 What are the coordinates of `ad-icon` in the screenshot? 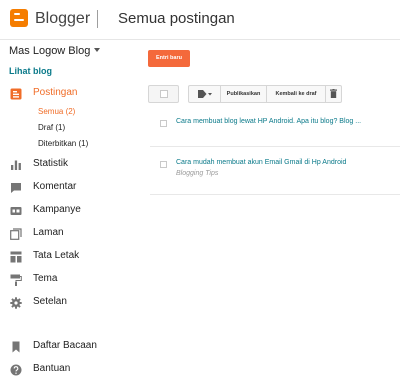 It's located at (16, 211).